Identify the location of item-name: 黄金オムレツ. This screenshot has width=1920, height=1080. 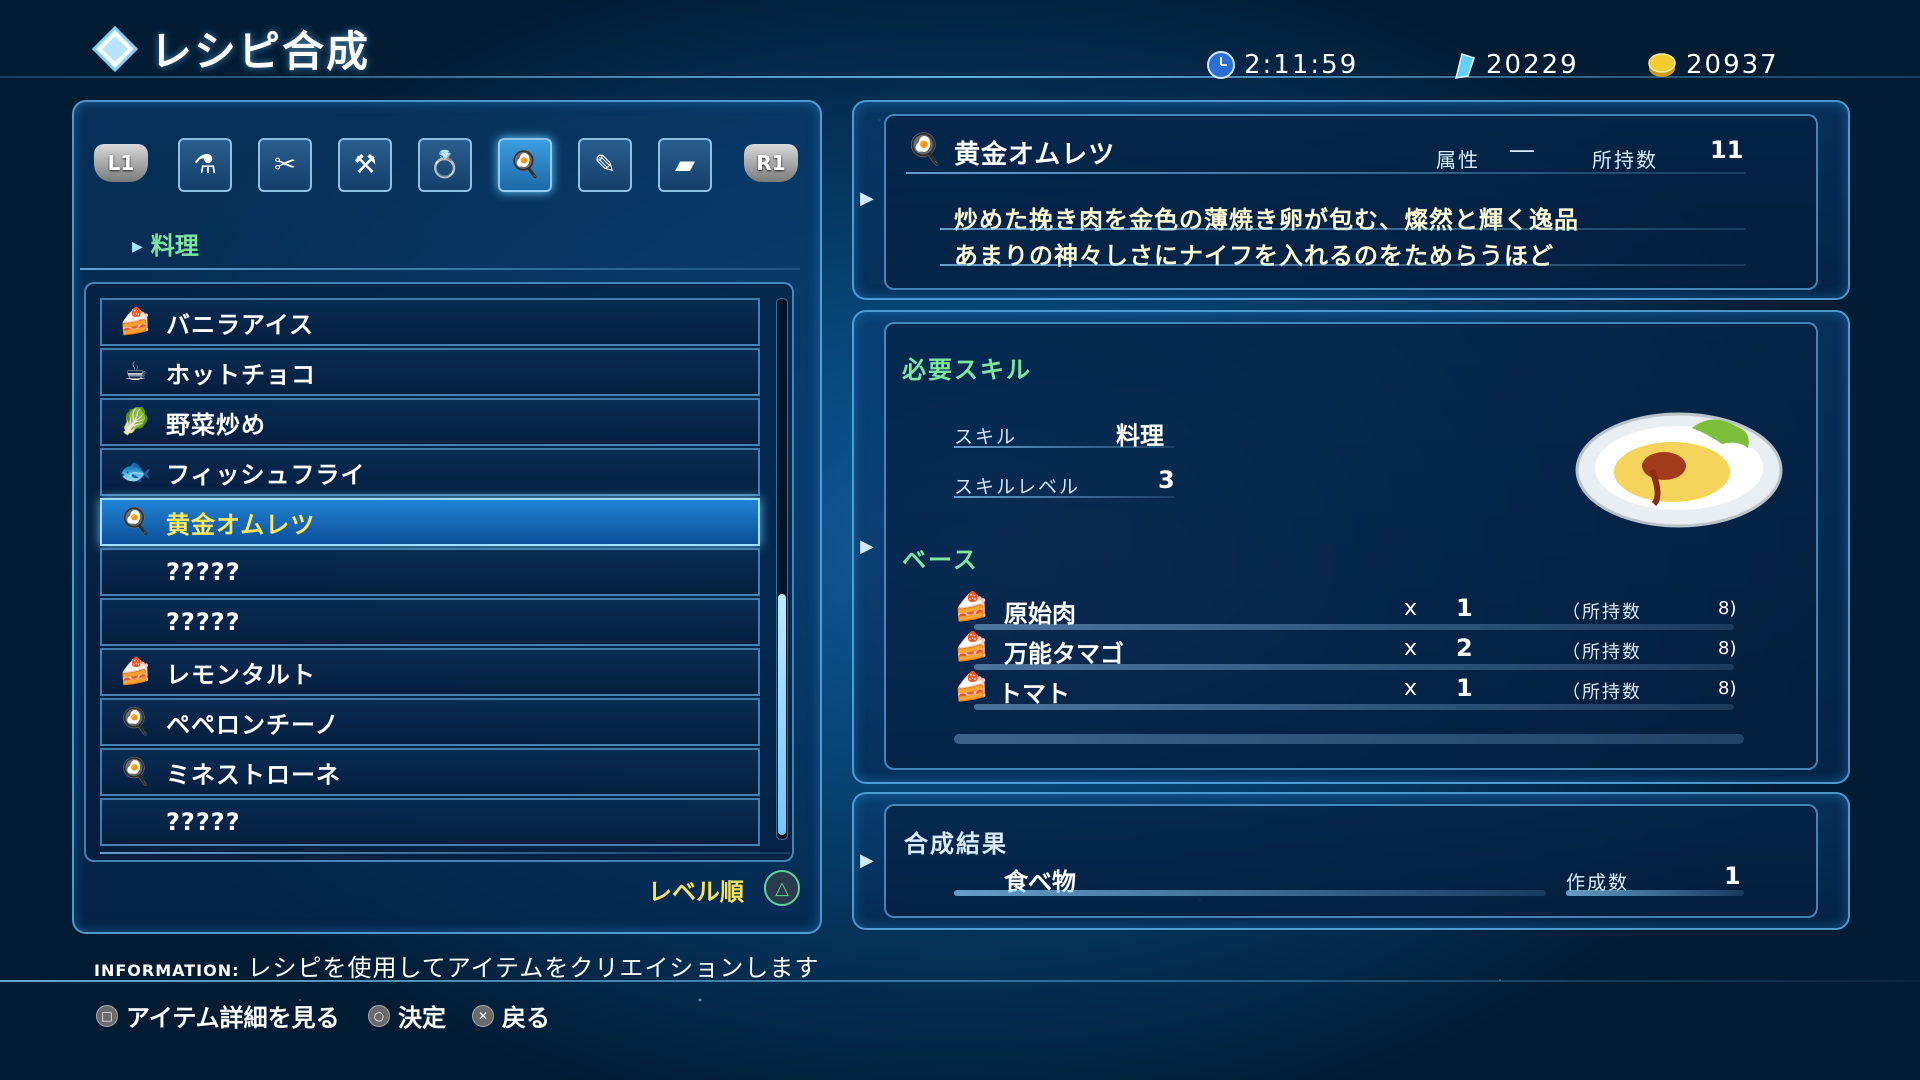
(1035, 155).